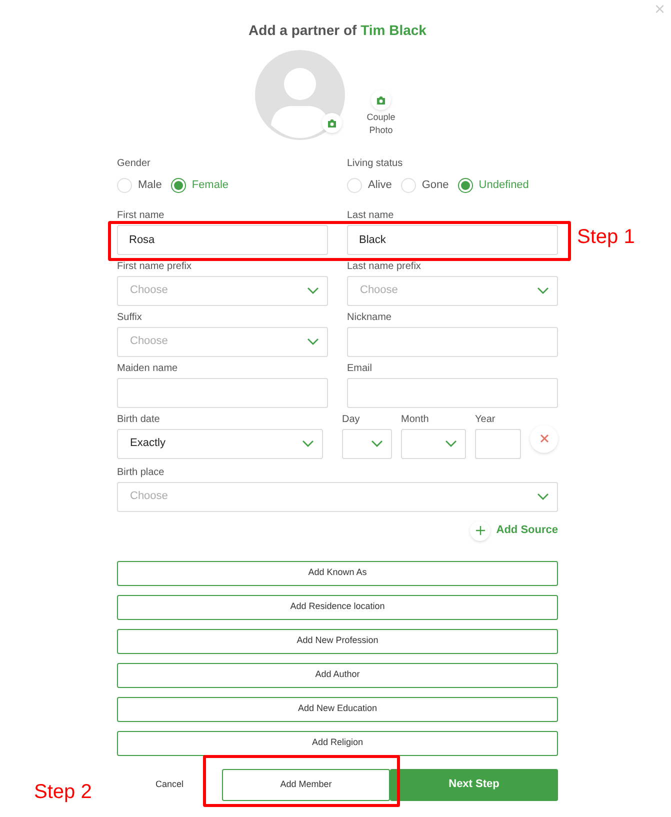 The height and width of the screenshot is (817, 671). I want to click on select-field: Exactly, so click(220, 443).